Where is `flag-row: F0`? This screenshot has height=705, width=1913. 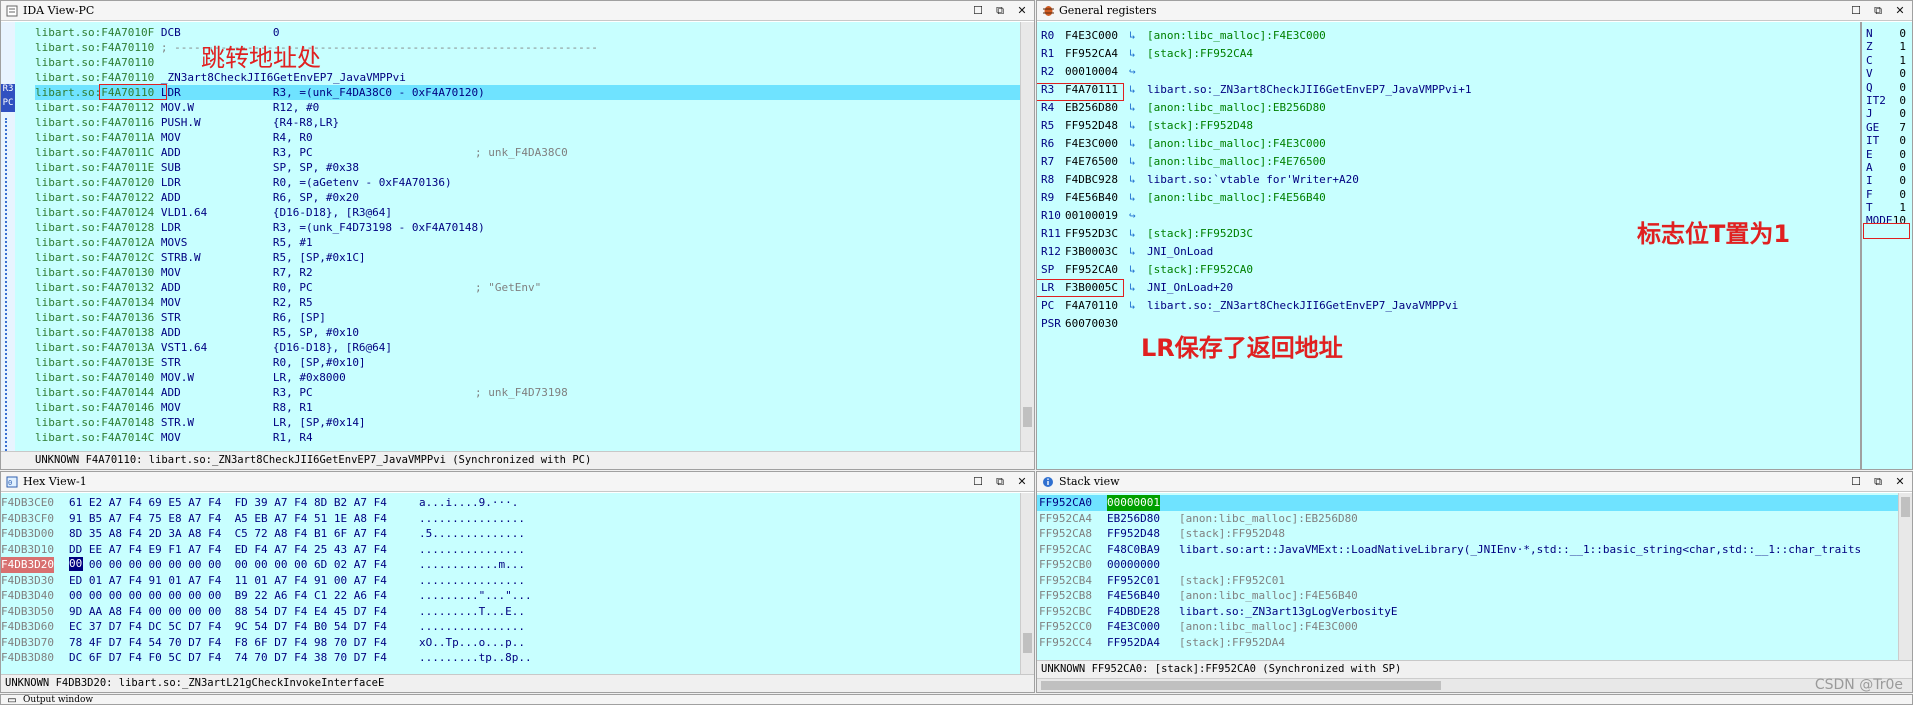
flag-row: F0 is located at coordinates (1888, 194).